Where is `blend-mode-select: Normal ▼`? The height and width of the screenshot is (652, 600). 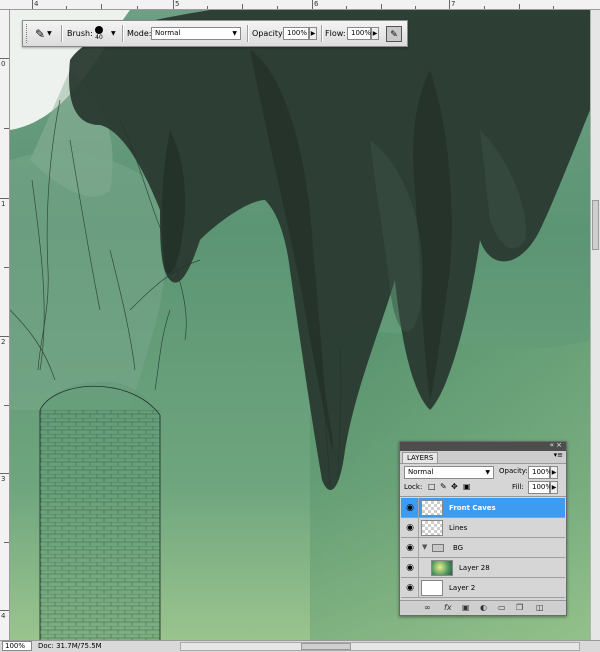 blend-mode-select: Normal ▼ is located at coordinates (449, 472).